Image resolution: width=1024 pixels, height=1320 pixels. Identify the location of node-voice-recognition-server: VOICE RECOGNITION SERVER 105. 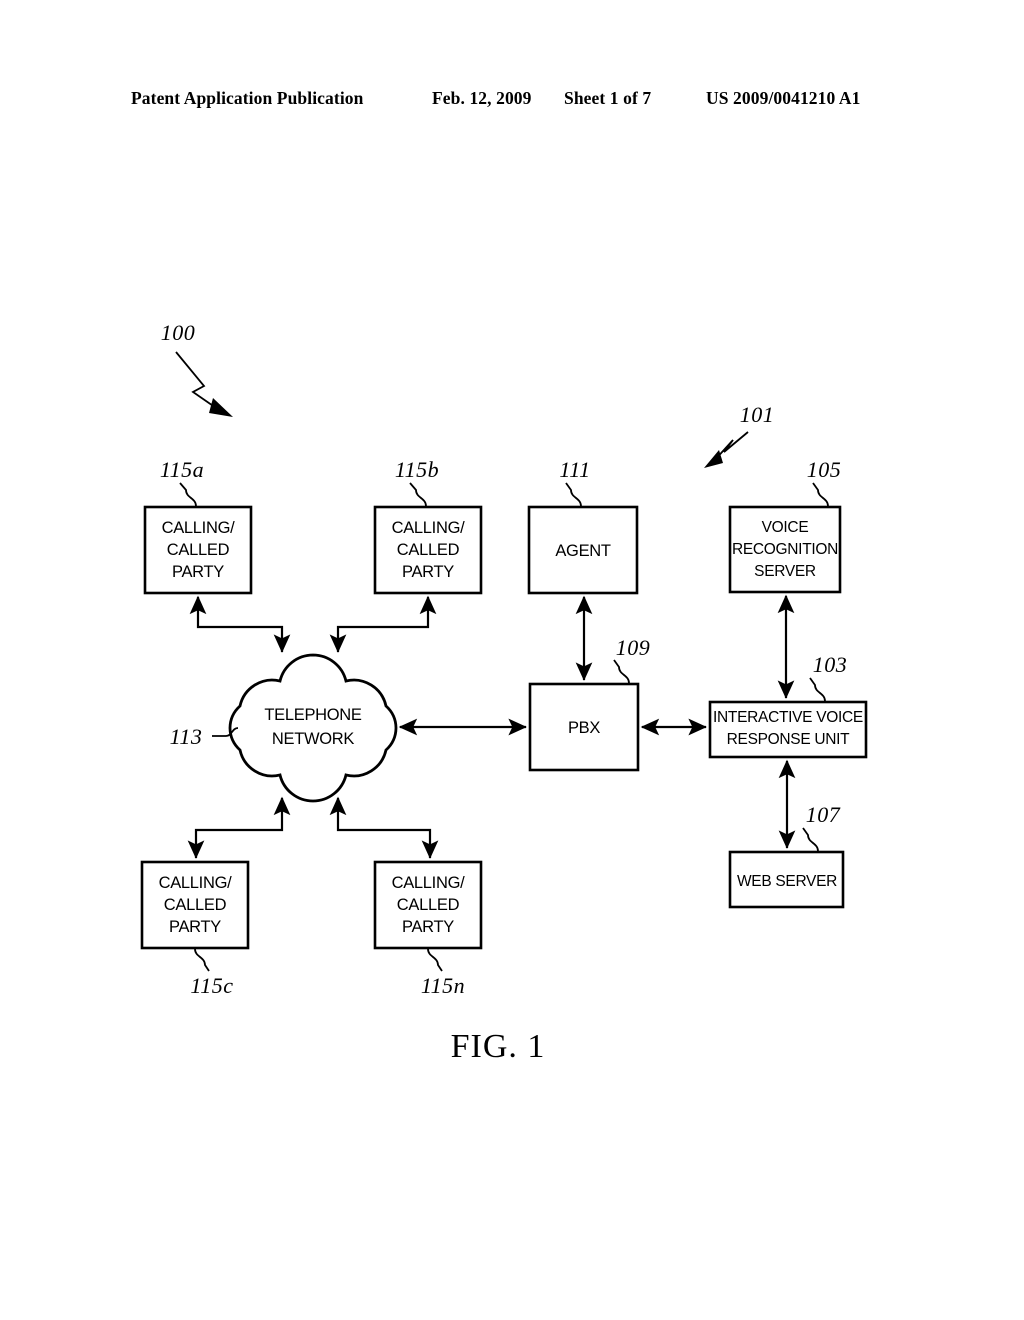
(785, 525).